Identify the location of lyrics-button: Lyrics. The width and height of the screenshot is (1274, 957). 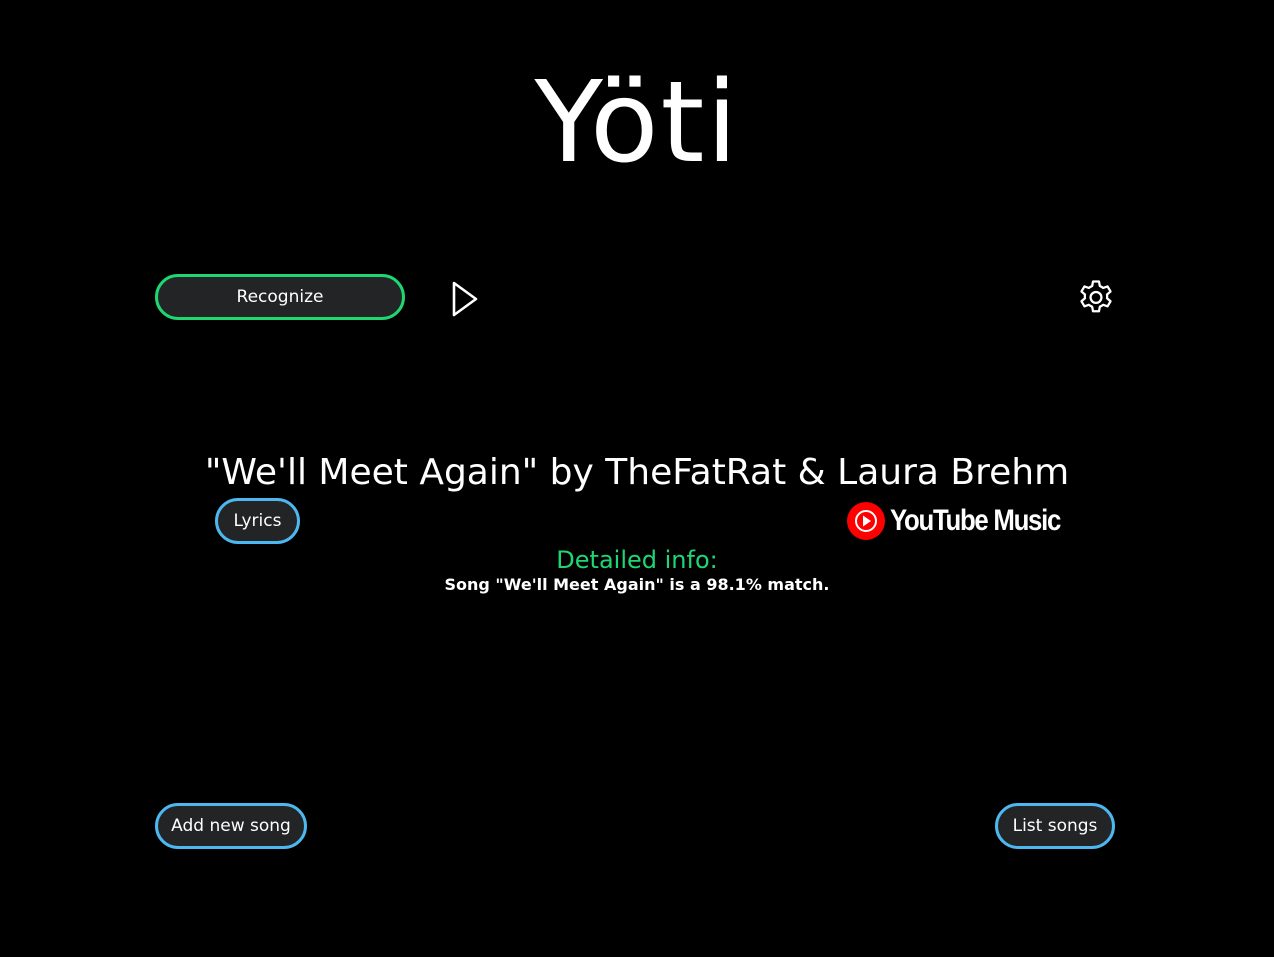
(257, 521).